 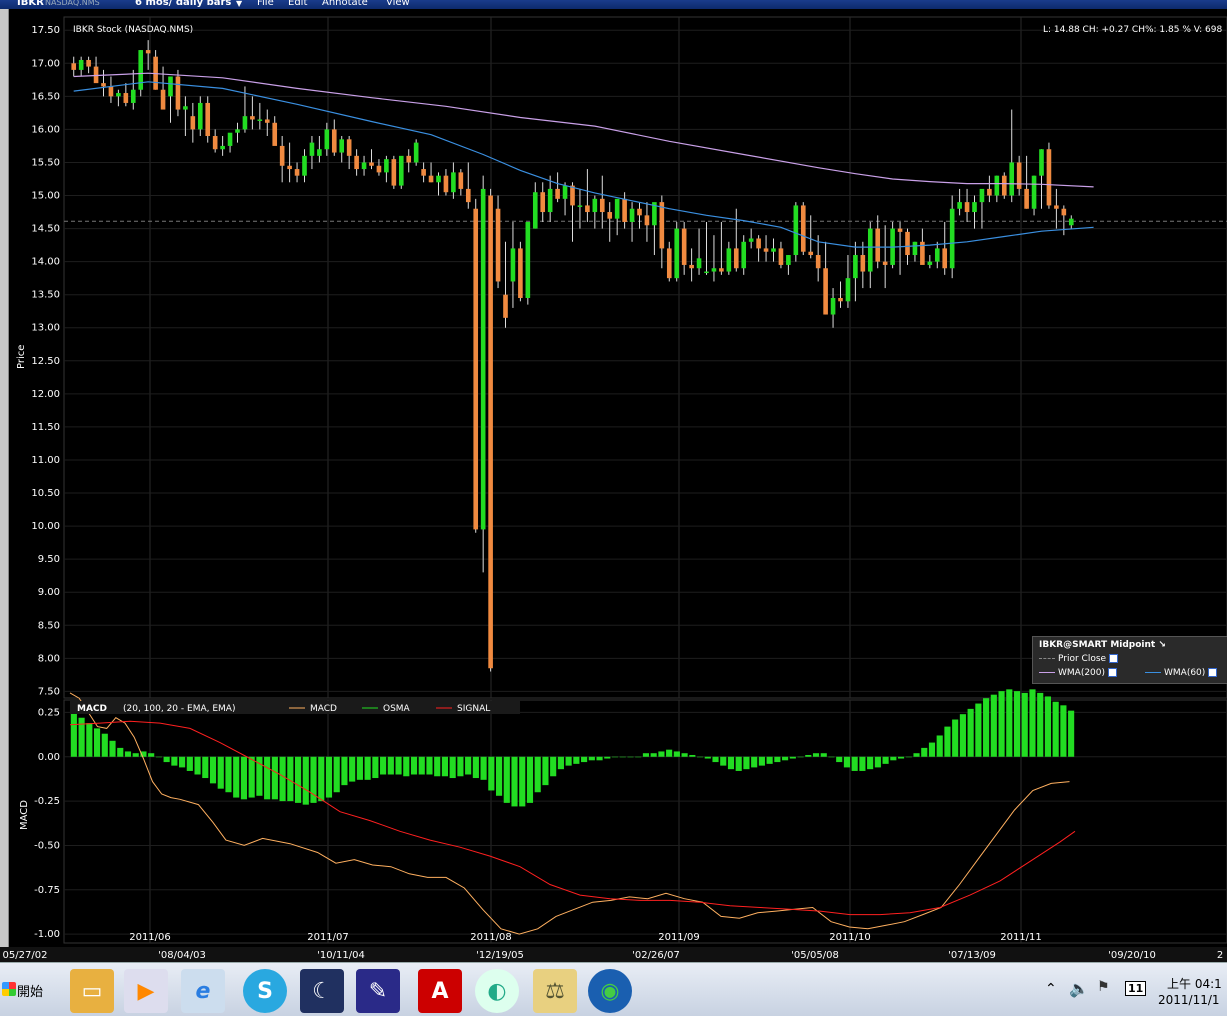 I want to click on wma60-checkbox, so click(x=1213, y=672).